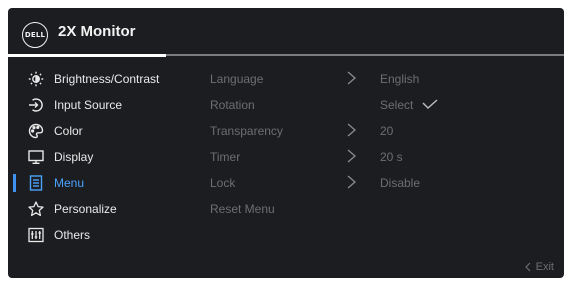 The height and width of the screenshot is (281, 566). What do you see at coordinates (36, 157) in the screenshot?
I see `display-icon` at bounding box center [36, 157].